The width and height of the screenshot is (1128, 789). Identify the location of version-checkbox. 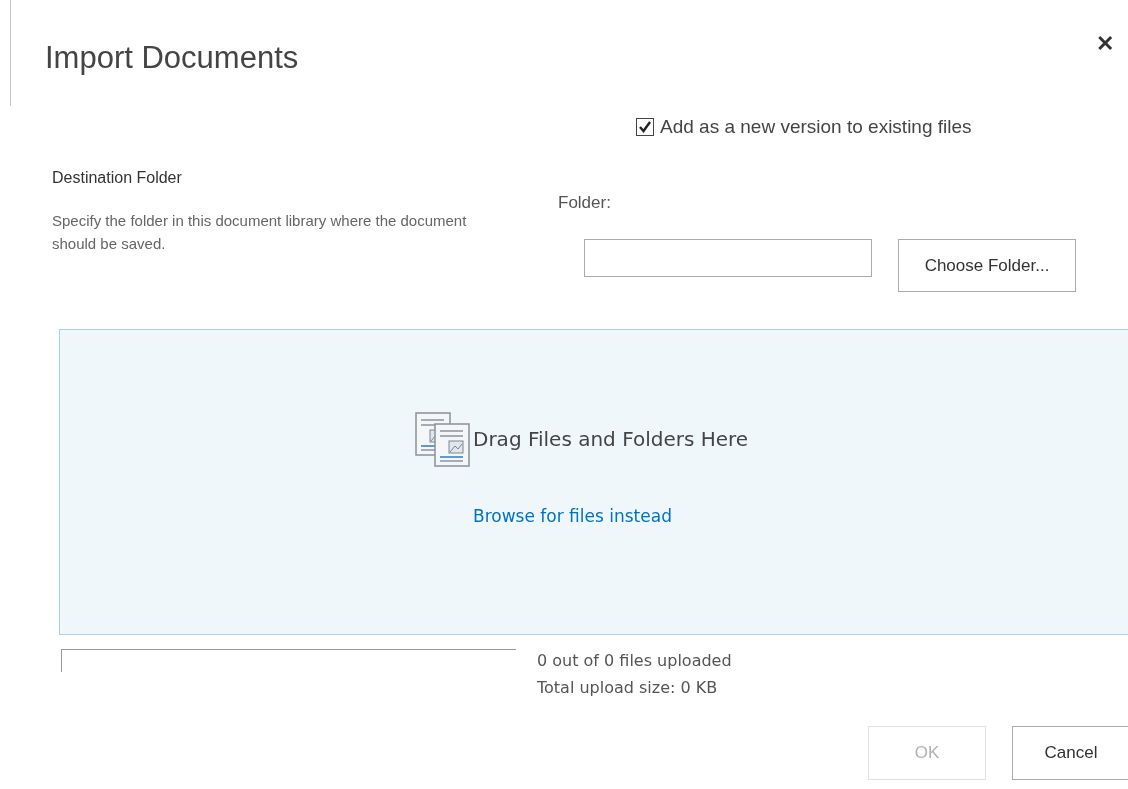
(645, 127).